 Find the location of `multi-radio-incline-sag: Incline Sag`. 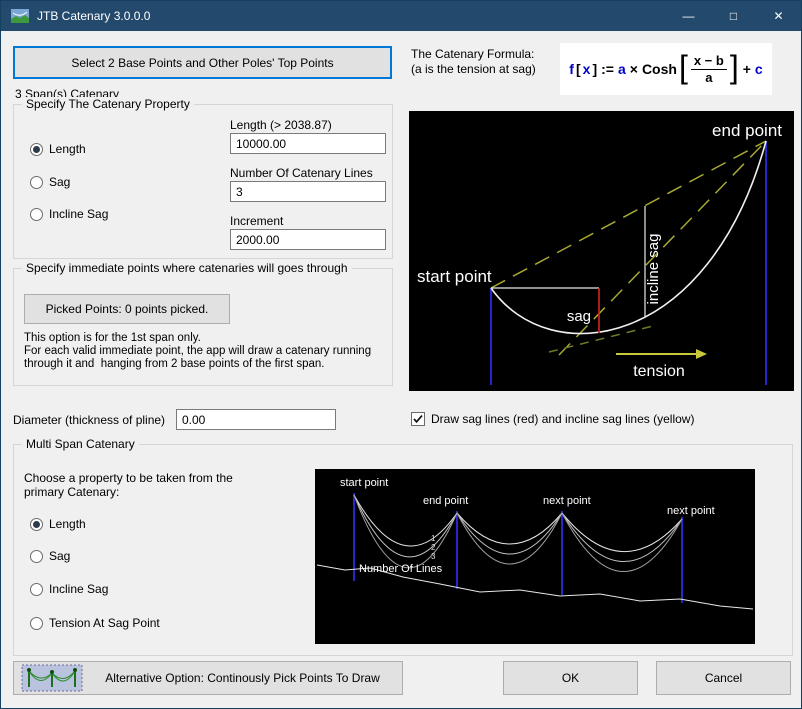

multi-radio-incline-sag: Incline Sag is located at coordinates (69, 589).